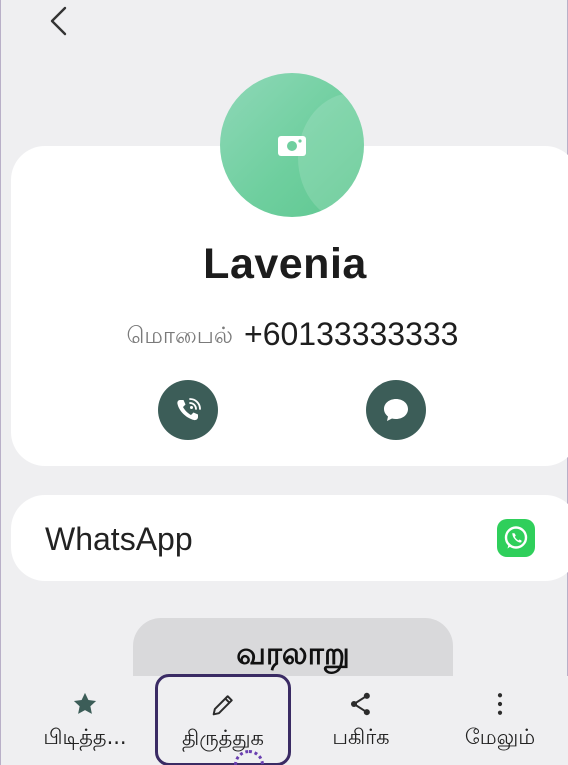  What do you see at coordinates (361, 737) in the screenshot?
I see `nav-share-label: பகிர்க` at bounding box center [361, 737].